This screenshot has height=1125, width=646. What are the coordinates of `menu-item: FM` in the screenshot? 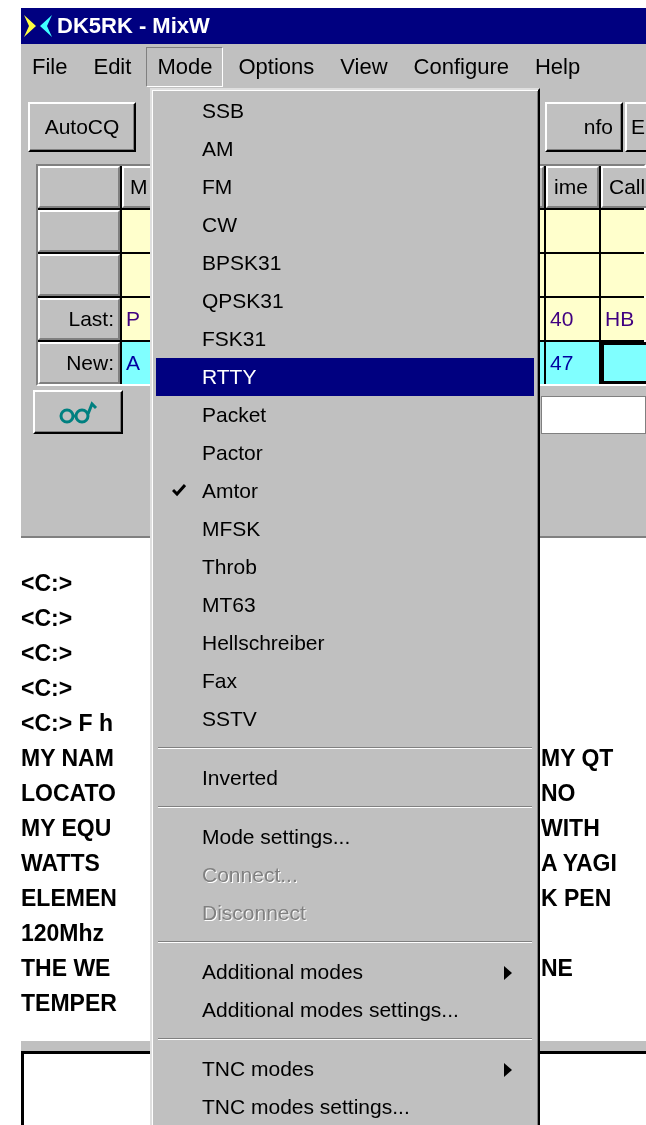 It's located at (345, 187).